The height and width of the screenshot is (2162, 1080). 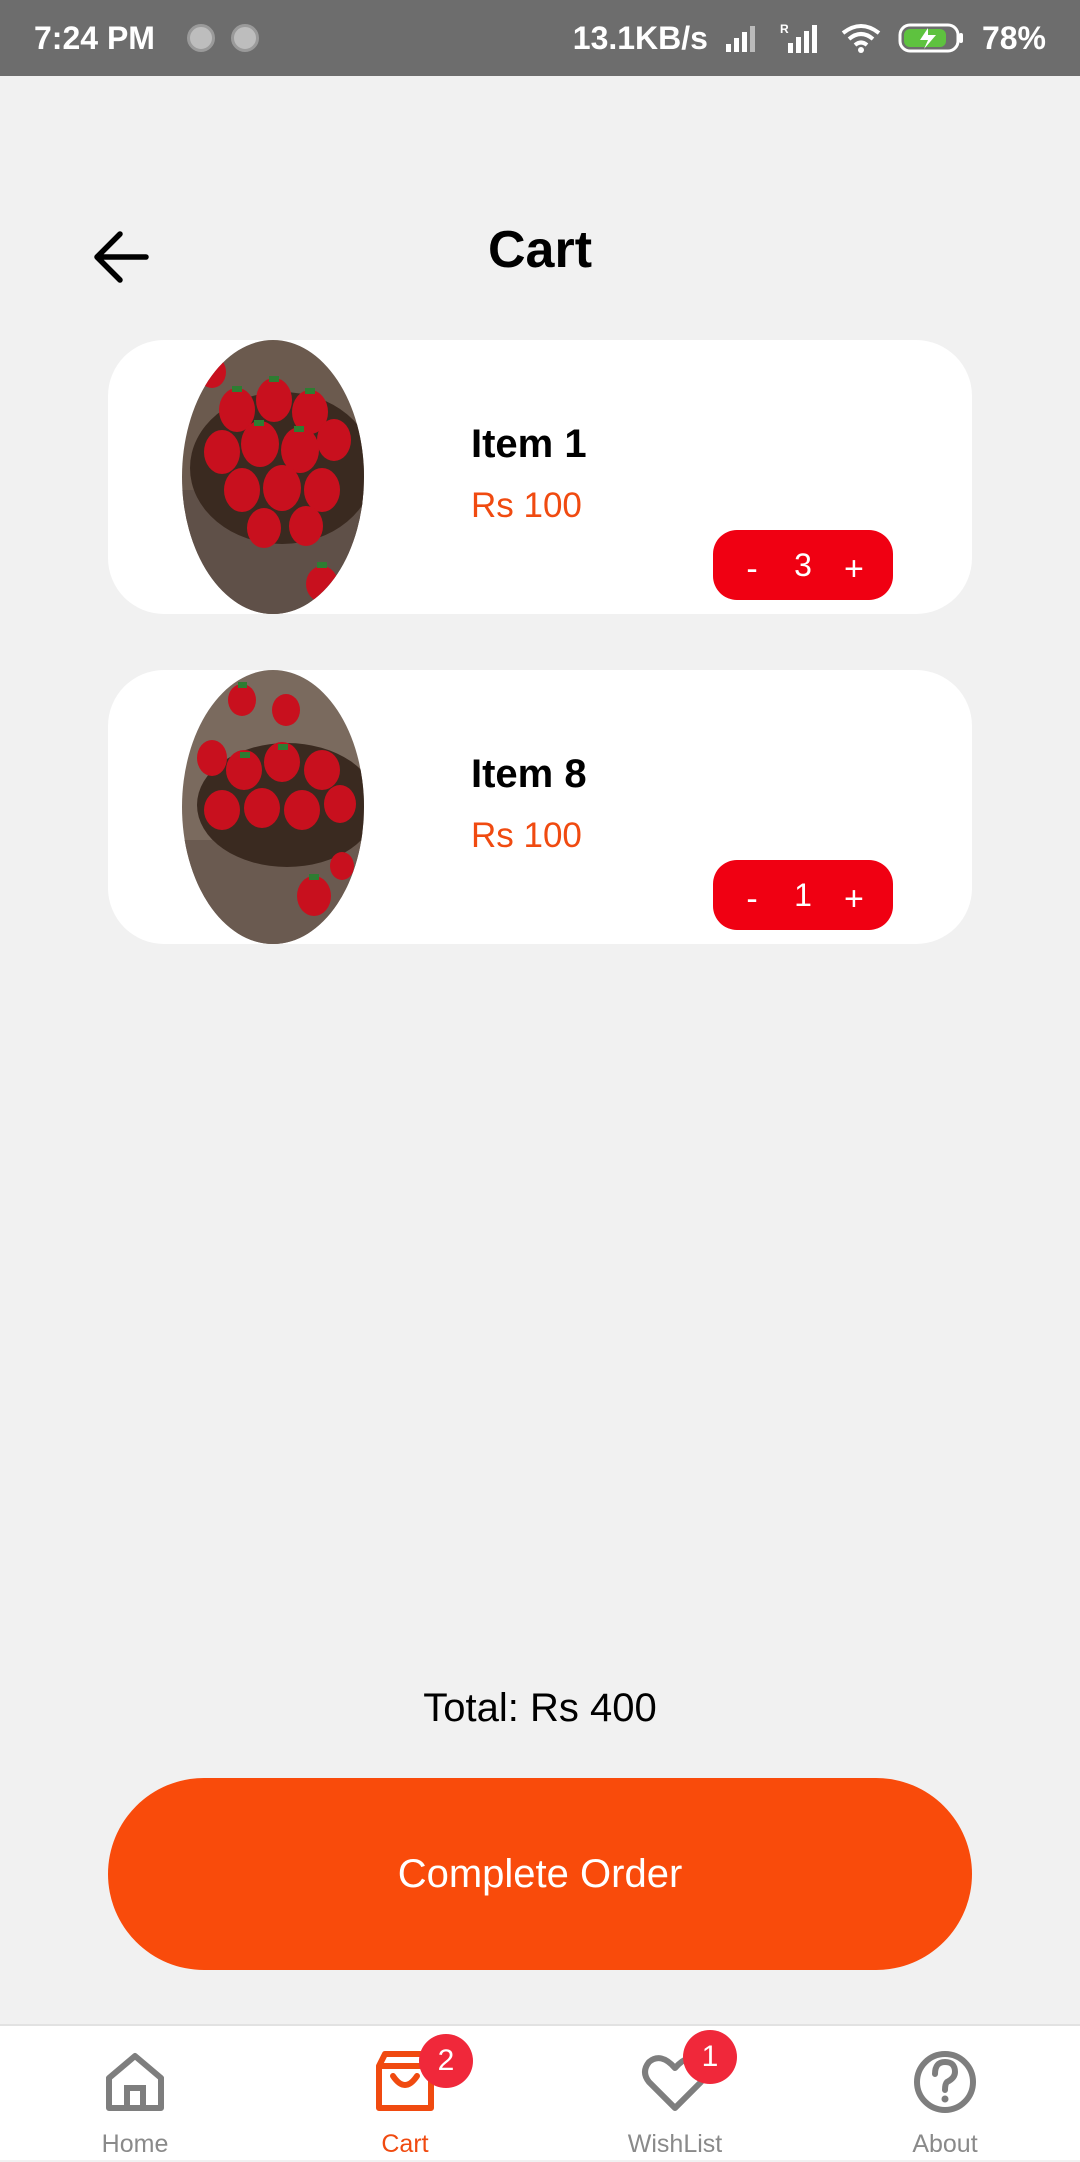 I want to click on net-speed: 13.1KB/s, so click(x=640, y=37).